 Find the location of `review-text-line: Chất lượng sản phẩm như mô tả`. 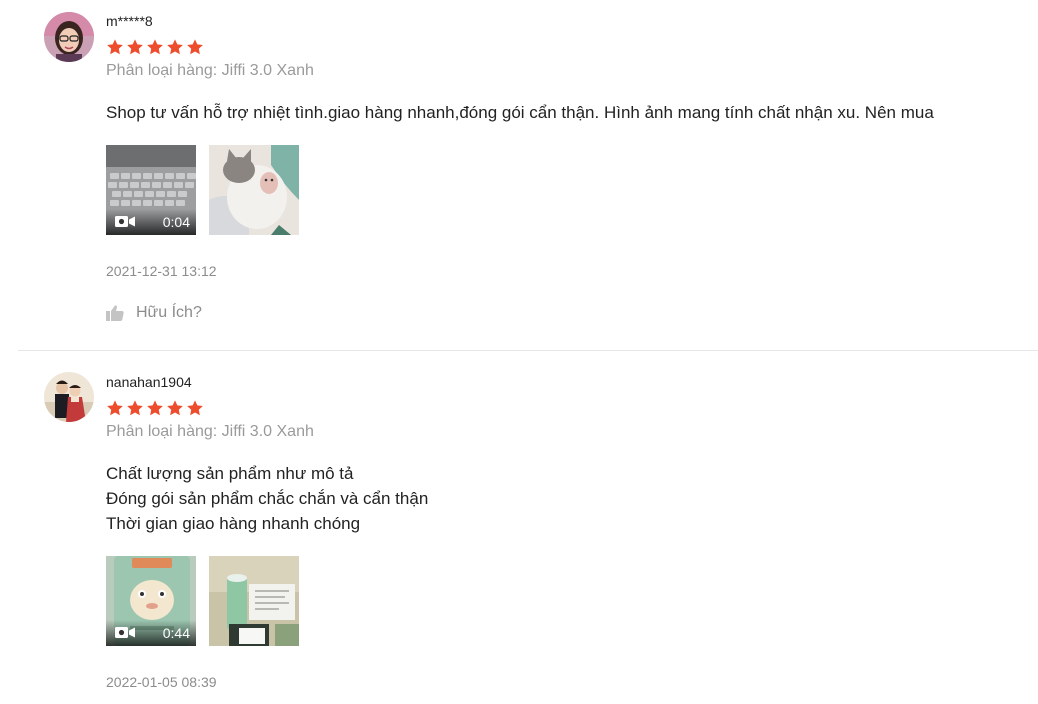

review-text-line: Chất lượng sản phẩm như mô tả is located at coordinates (230, 473).